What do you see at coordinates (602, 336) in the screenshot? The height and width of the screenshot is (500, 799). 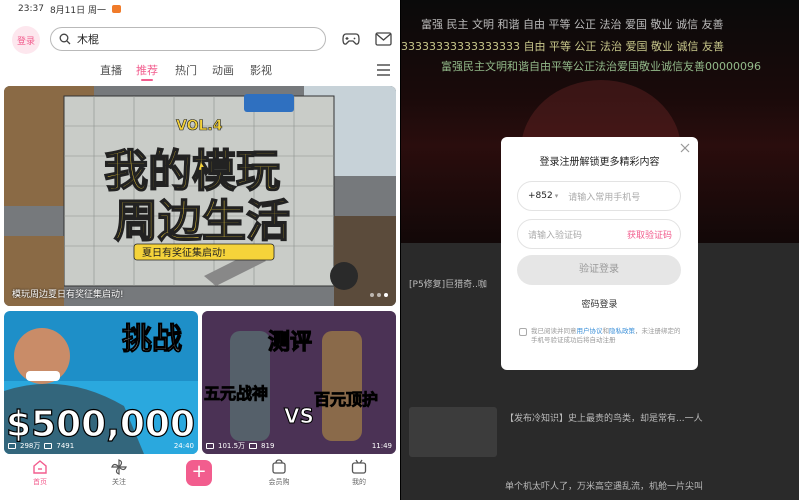 I see `agreement-text: 我已阅读并同意用户协议和隐私政策，未注册绑定的手机号验证成功后将自动注册` at bounding box center [602, 336].